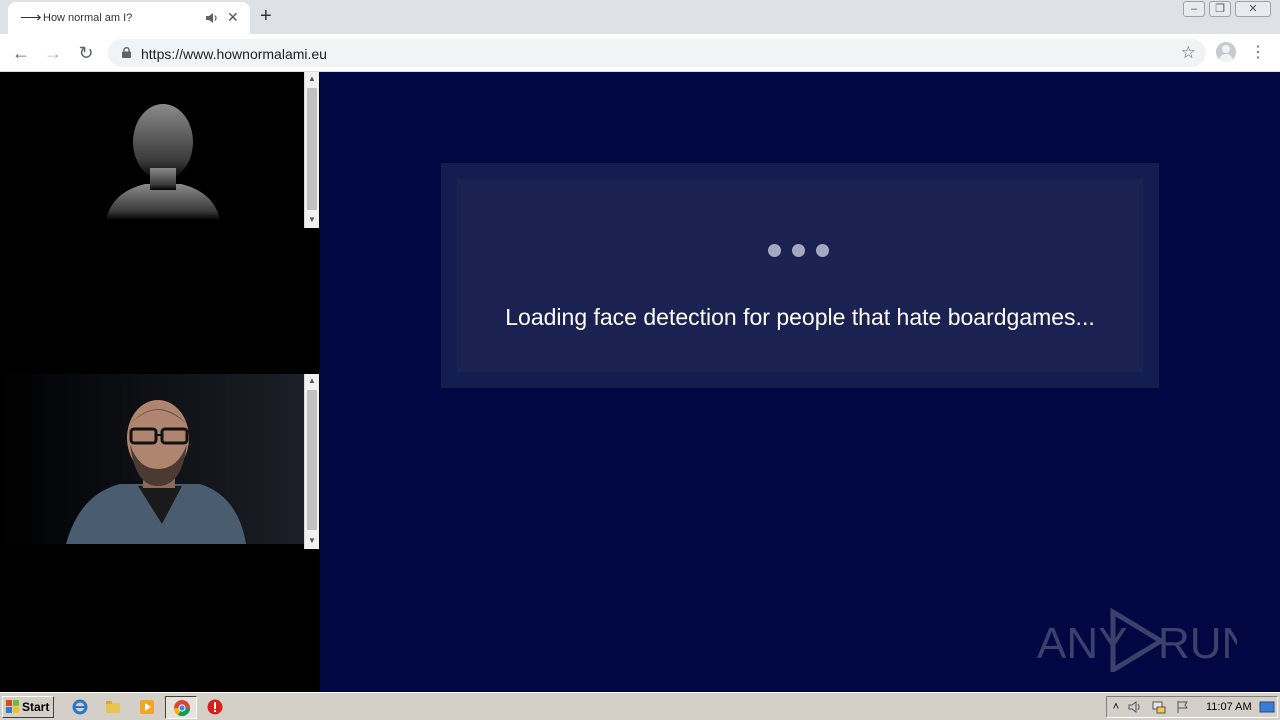 The height and width of the screenshot is (720, 1280). Describe the element at coordinates (86, 53) in the screenshot. I see `reload-button: ↻` at that location.